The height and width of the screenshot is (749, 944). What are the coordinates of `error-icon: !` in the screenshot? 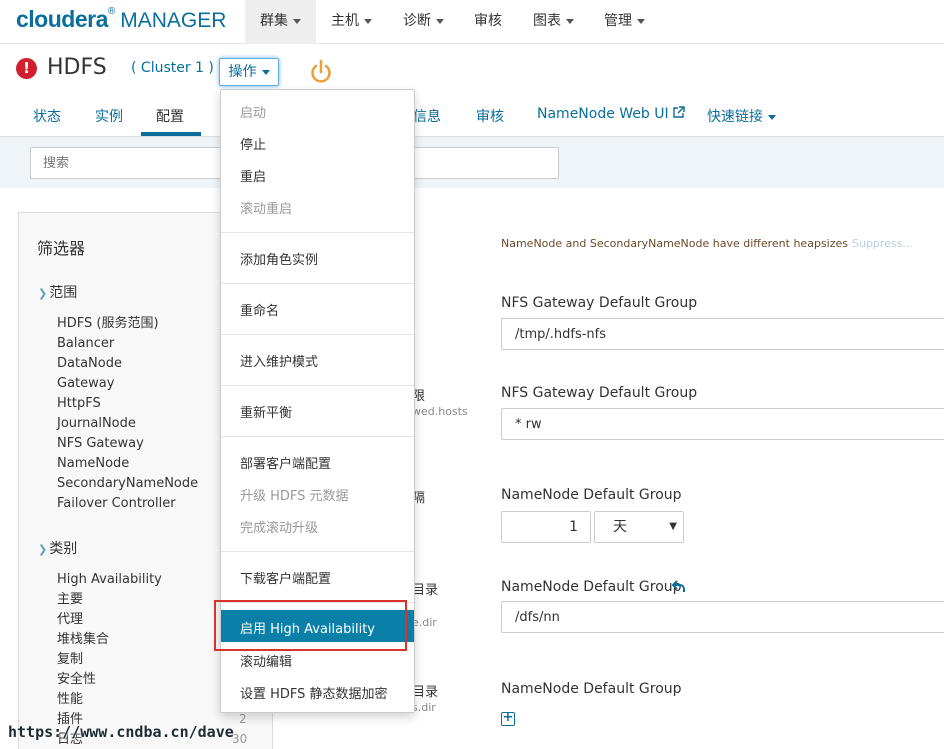 It's located at (26, 68).